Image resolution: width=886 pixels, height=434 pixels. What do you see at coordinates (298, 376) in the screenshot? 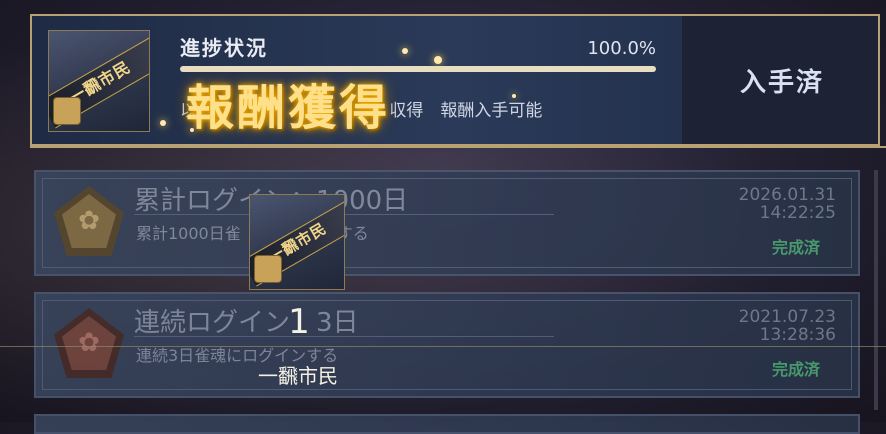
I see `item-name: 一飜市民` at bounding box center [298, 376].